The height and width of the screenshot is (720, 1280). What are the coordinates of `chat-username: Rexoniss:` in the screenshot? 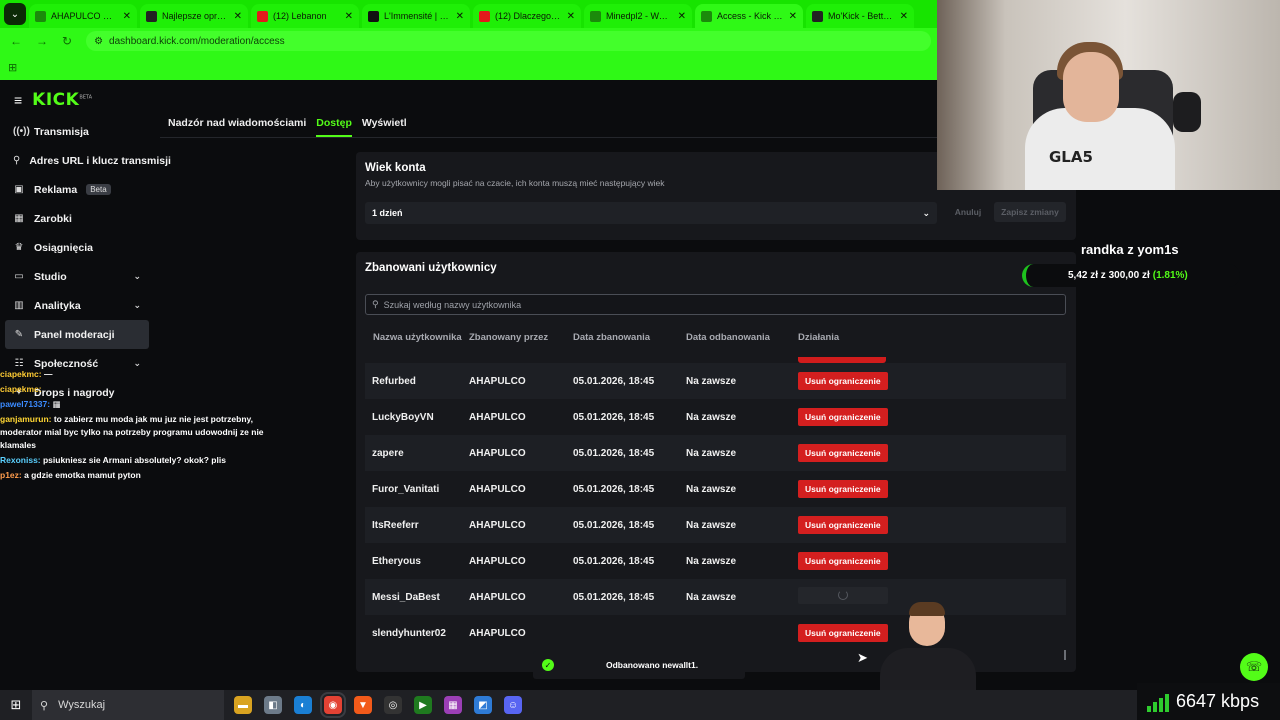 It's located at (20, 460).